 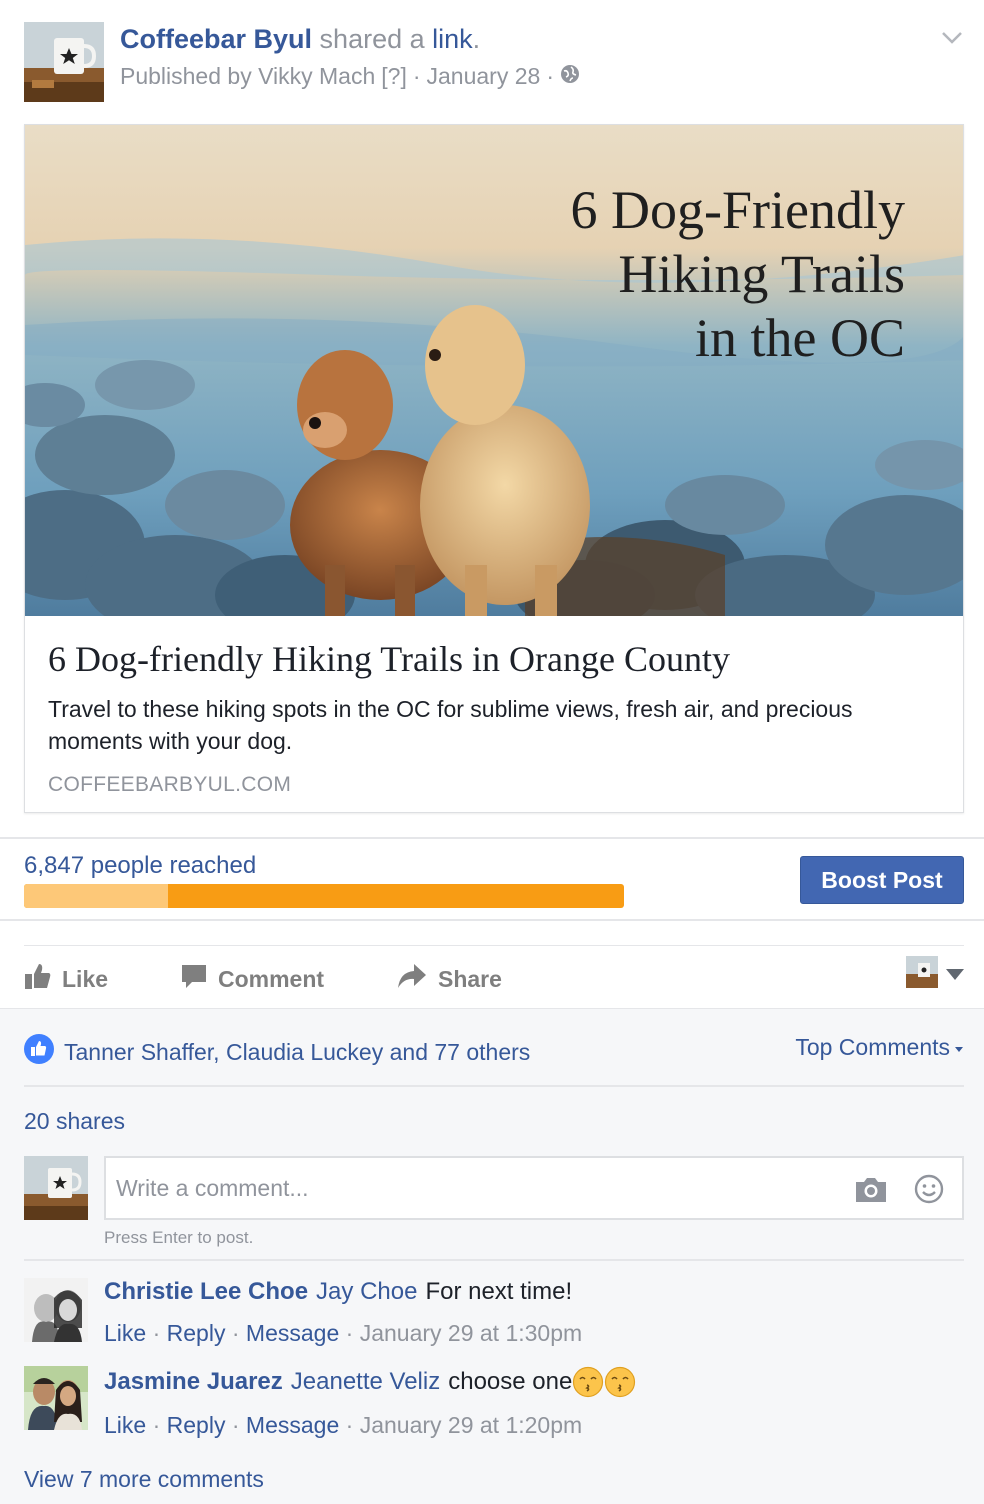 What do you see at coordinates (929, 1189) in the screenshot?
I see `emoji-smiley-icon` at bounding box center [929, 1189].